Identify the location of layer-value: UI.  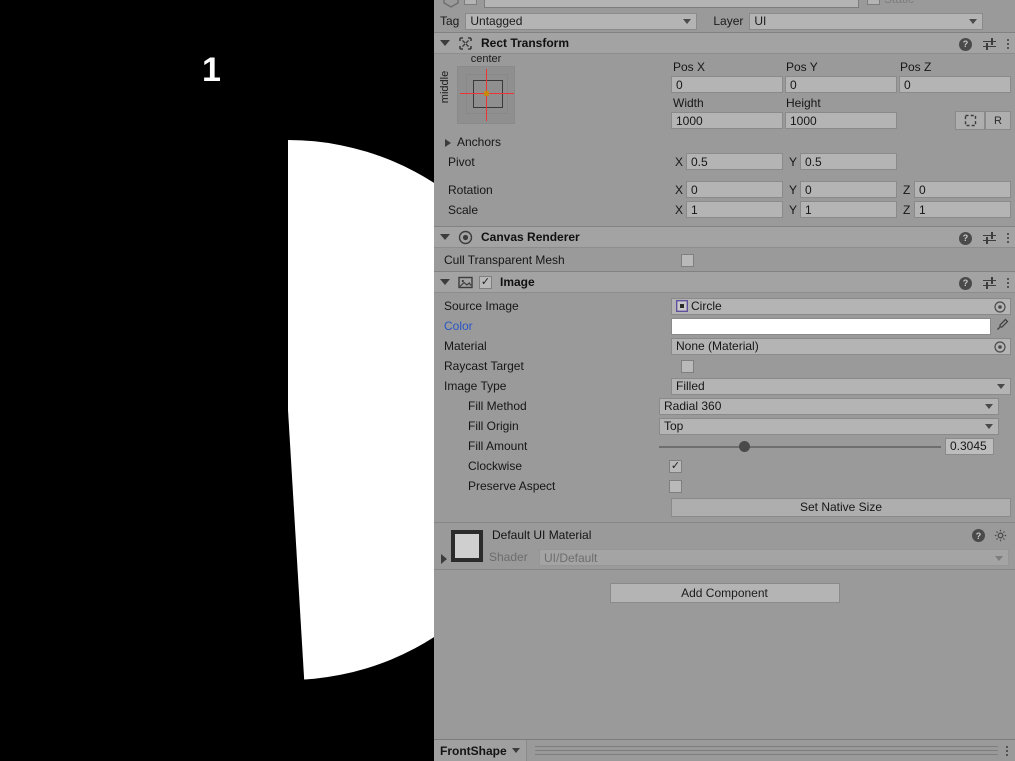
(760, 21).